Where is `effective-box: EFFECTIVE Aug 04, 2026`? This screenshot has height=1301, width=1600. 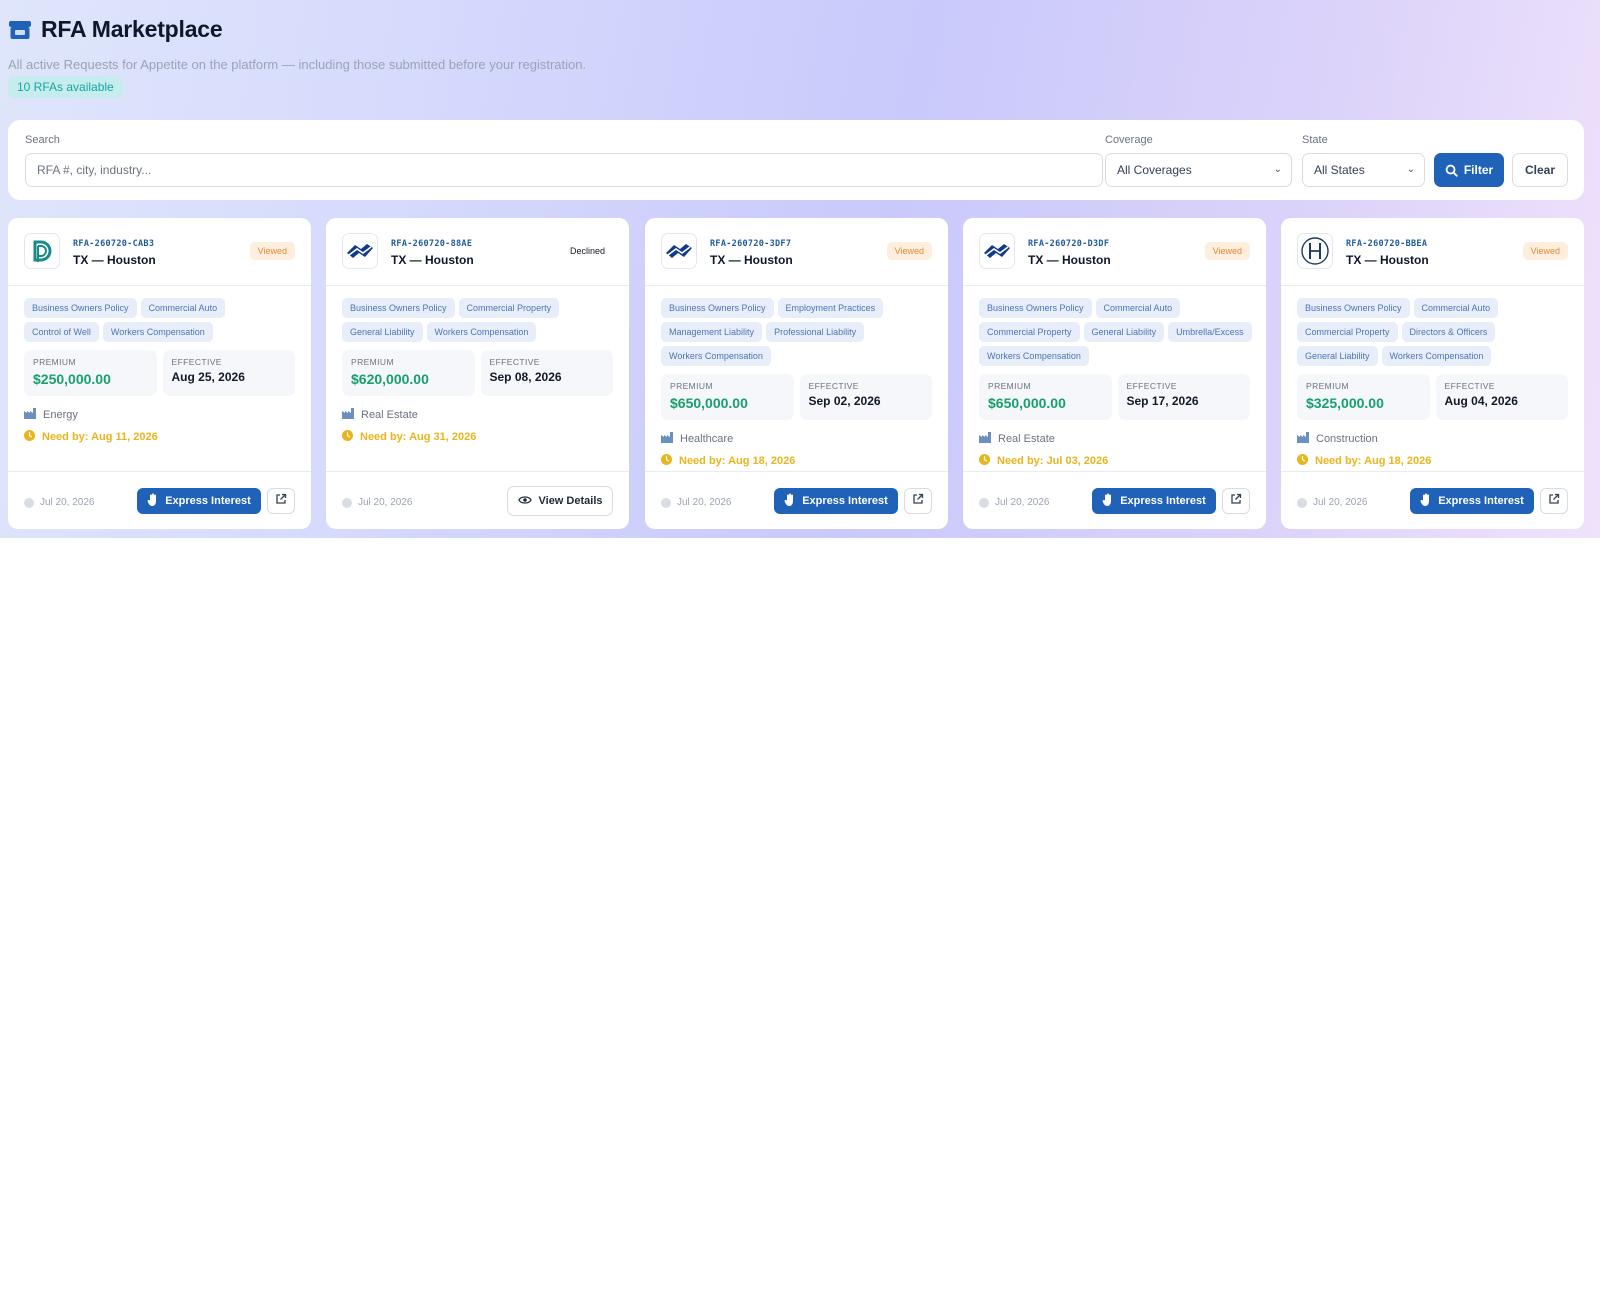
effective-box: EFFECTIVE Aug 04, 2026 is located at coordinates (1501, 397).